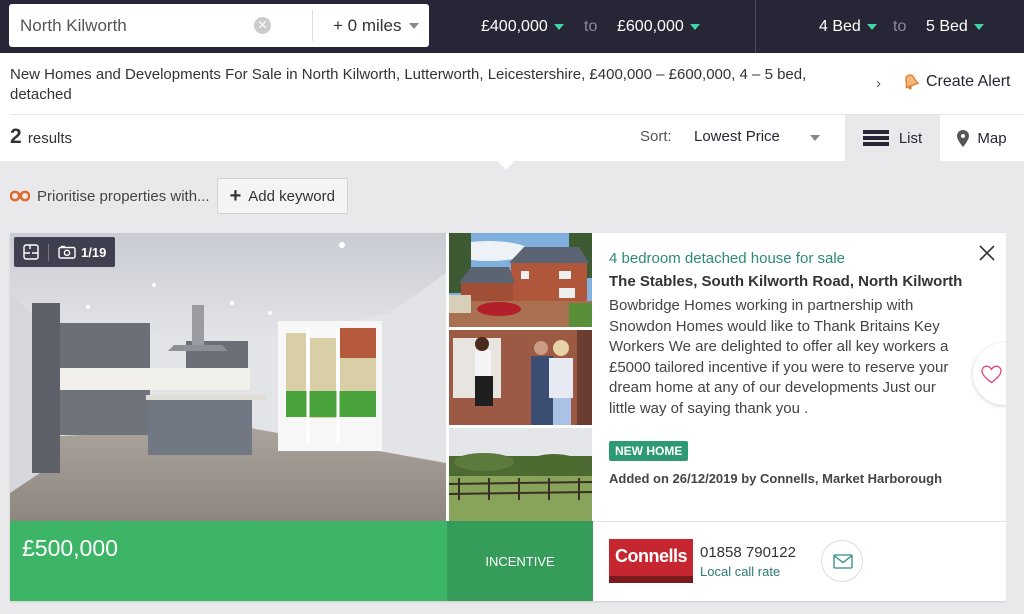  What do you see at coordinates (875, 138) in the screenshot?
I see `list-icon` at bounding box center [875, 138].